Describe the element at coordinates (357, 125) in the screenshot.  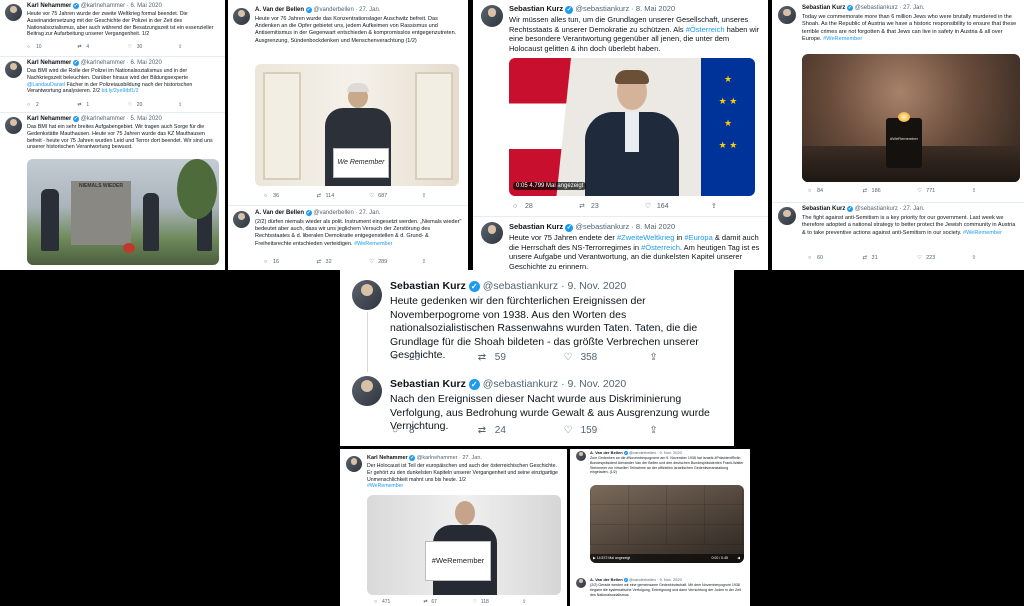
I see `tweet-photo-president: We Remember` at that location.